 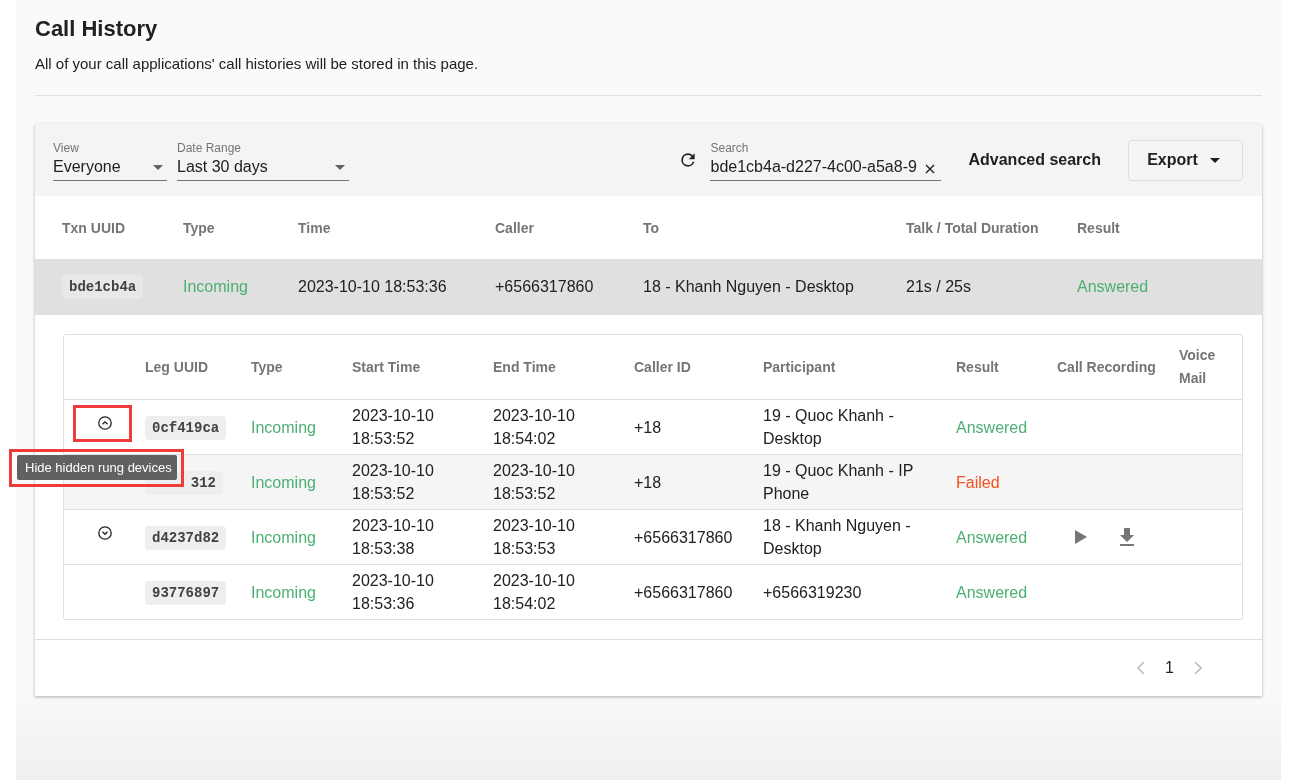 What do you see at coordinates (838, 482) in the screenshot?
I see `table-cell: 19 - Quoc Khanh - IP Phone` at bounding box center [838, 482].